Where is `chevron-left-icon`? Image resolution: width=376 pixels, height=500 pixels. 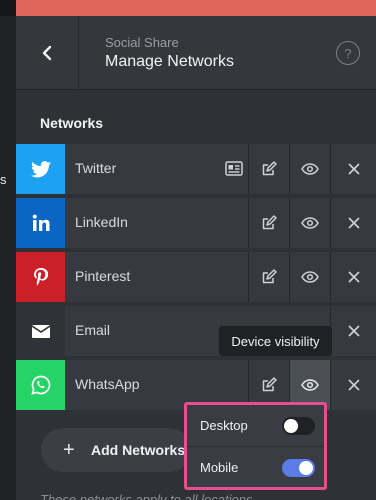 chevron-left-icon is located at coordinates (47, 53).